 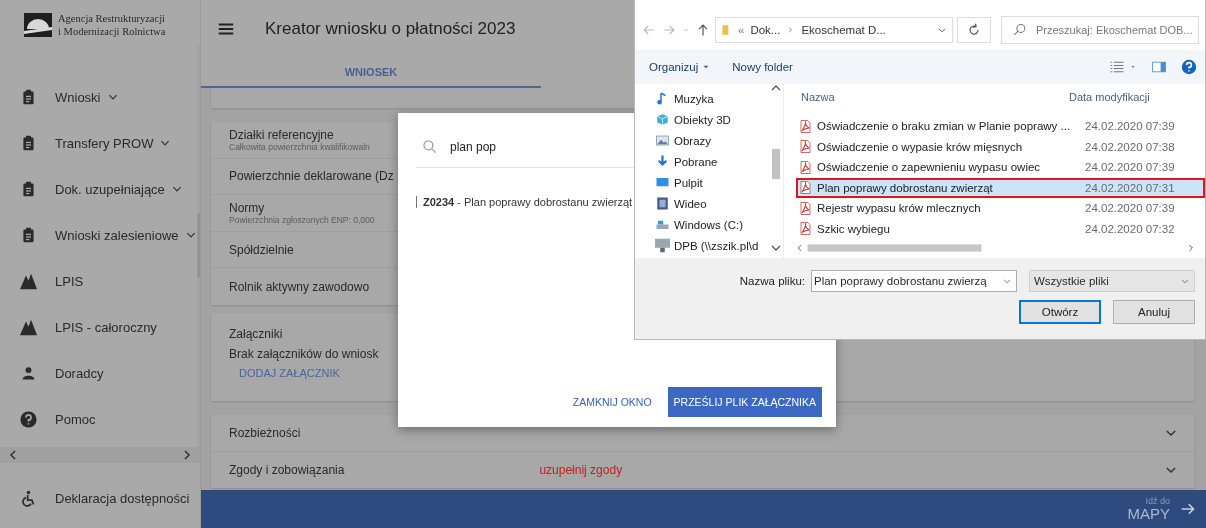 What do you see at coordinates (98, 143) in the screenshot?
I see `nav-item: Transfery PROW` at bounding box center [98, 143].